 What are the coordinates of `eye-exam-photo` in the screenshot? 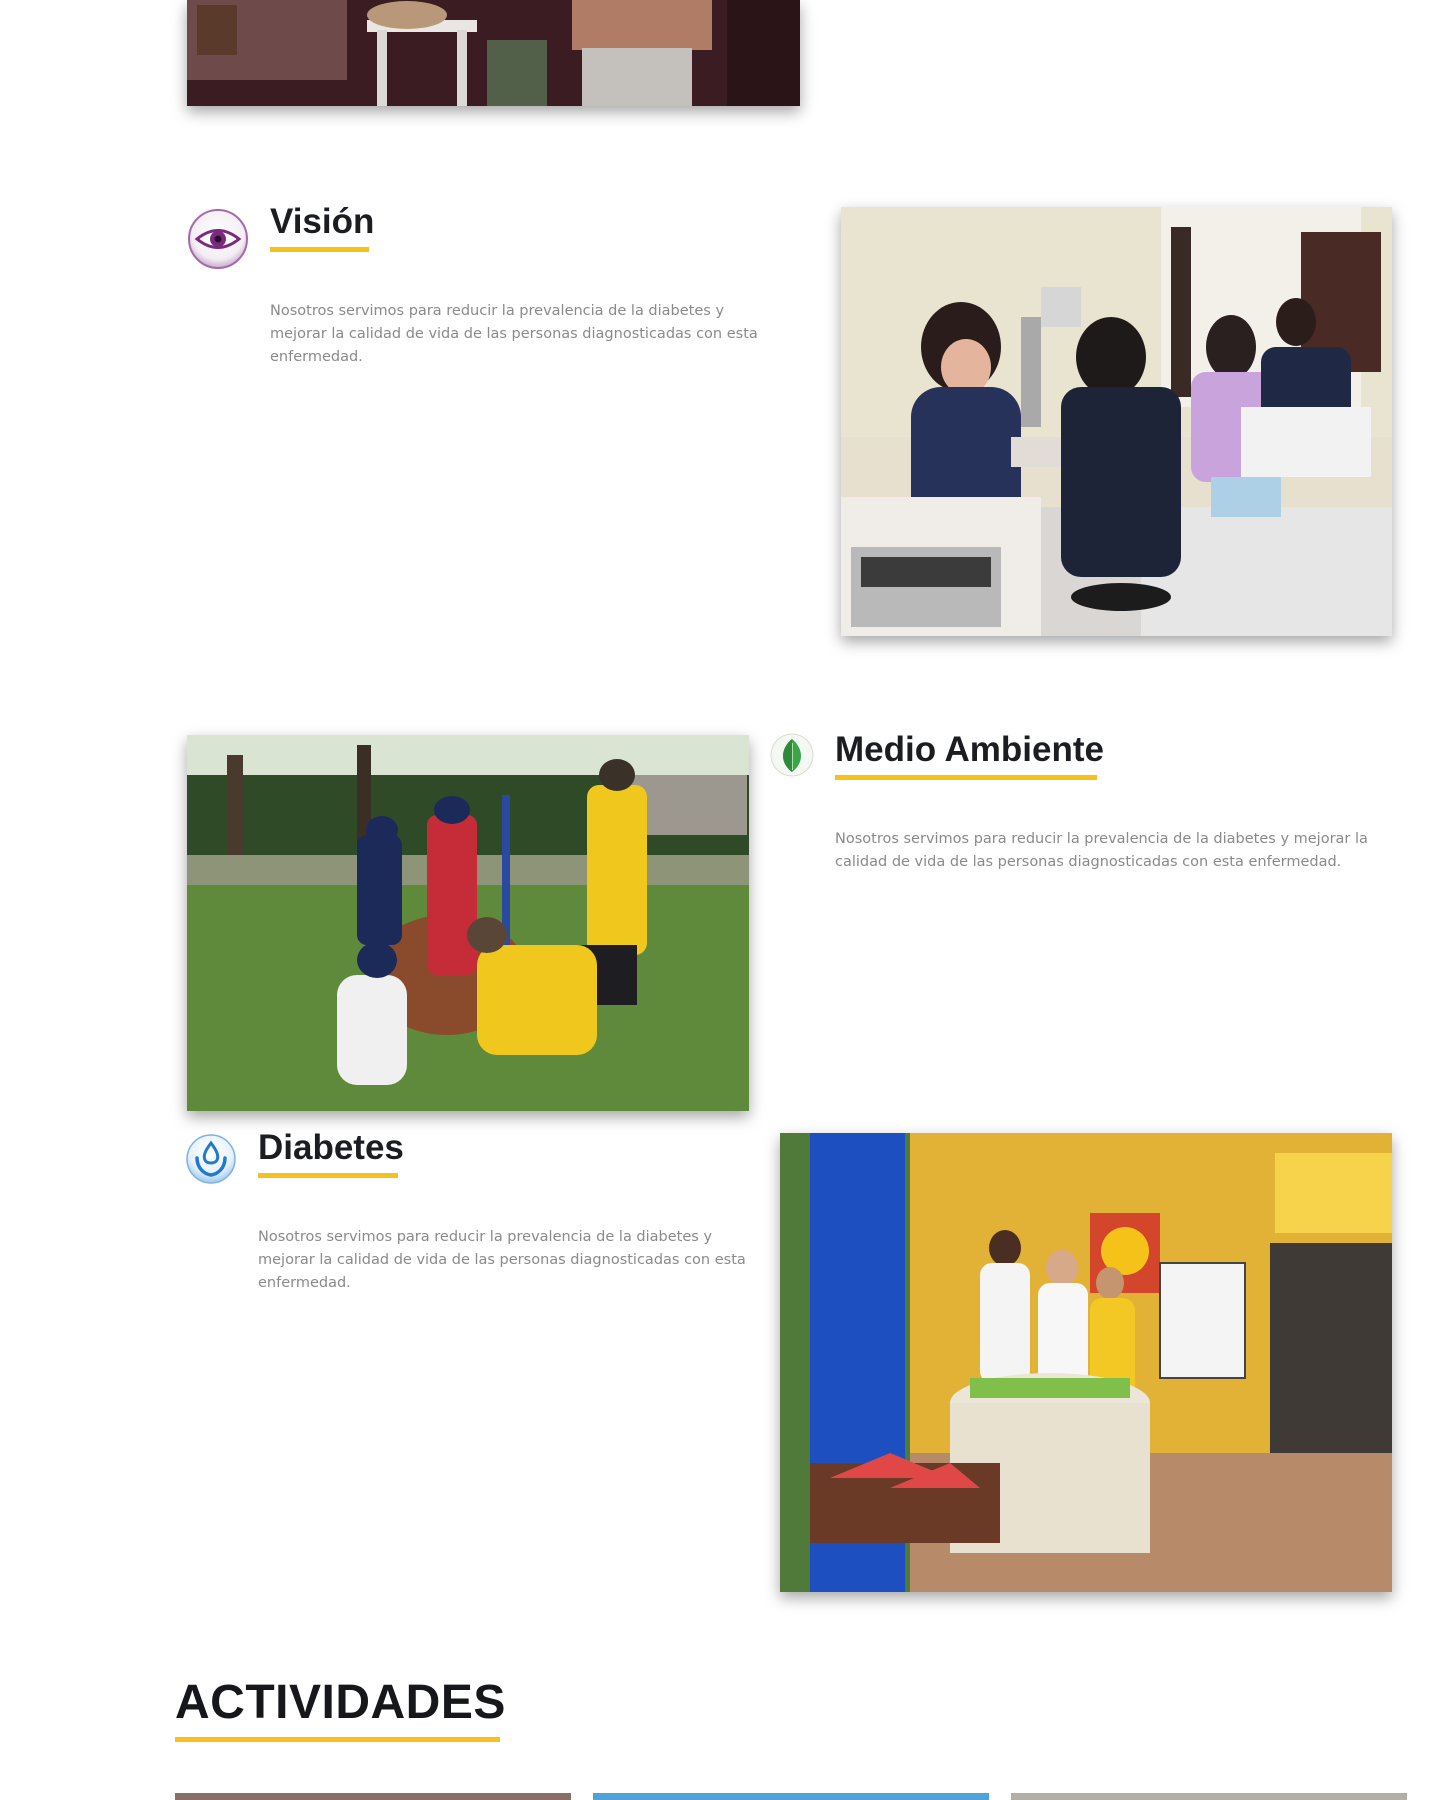 It's located at (1116, 421).